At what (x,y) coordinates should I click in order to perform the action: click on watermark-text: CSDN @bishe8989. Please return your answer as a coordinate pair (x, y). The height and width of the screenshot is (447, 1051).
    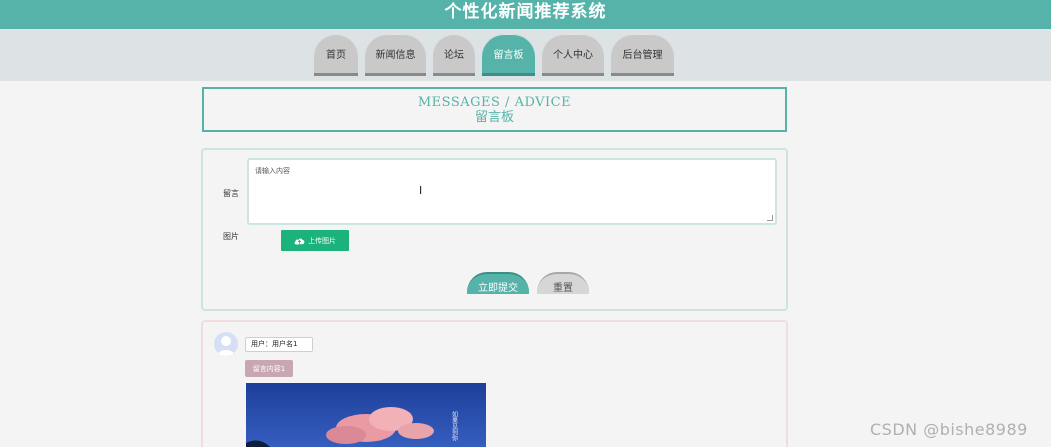
    Looking at the image, I should click on (949, 429).